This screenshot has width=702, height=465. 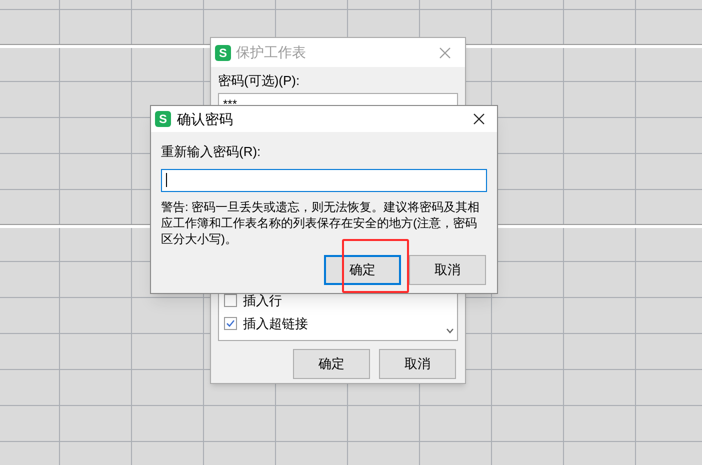 I want to click on checkbox-label: 插入超链接, so click(x=275, y=323).